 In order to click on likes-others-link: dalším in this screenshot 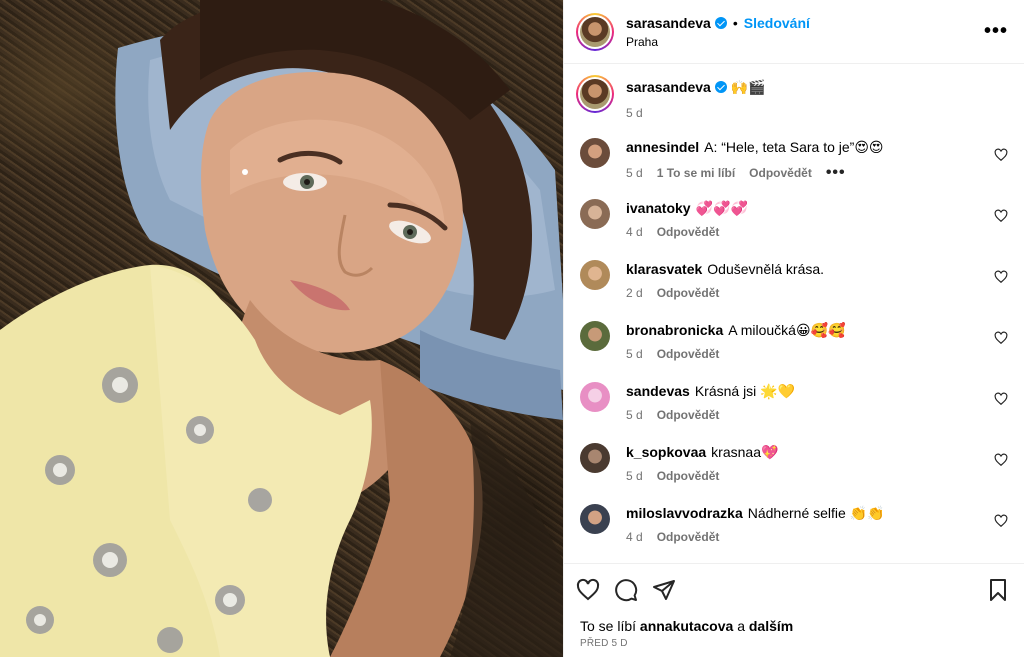, I will do `click(771, 626)`.